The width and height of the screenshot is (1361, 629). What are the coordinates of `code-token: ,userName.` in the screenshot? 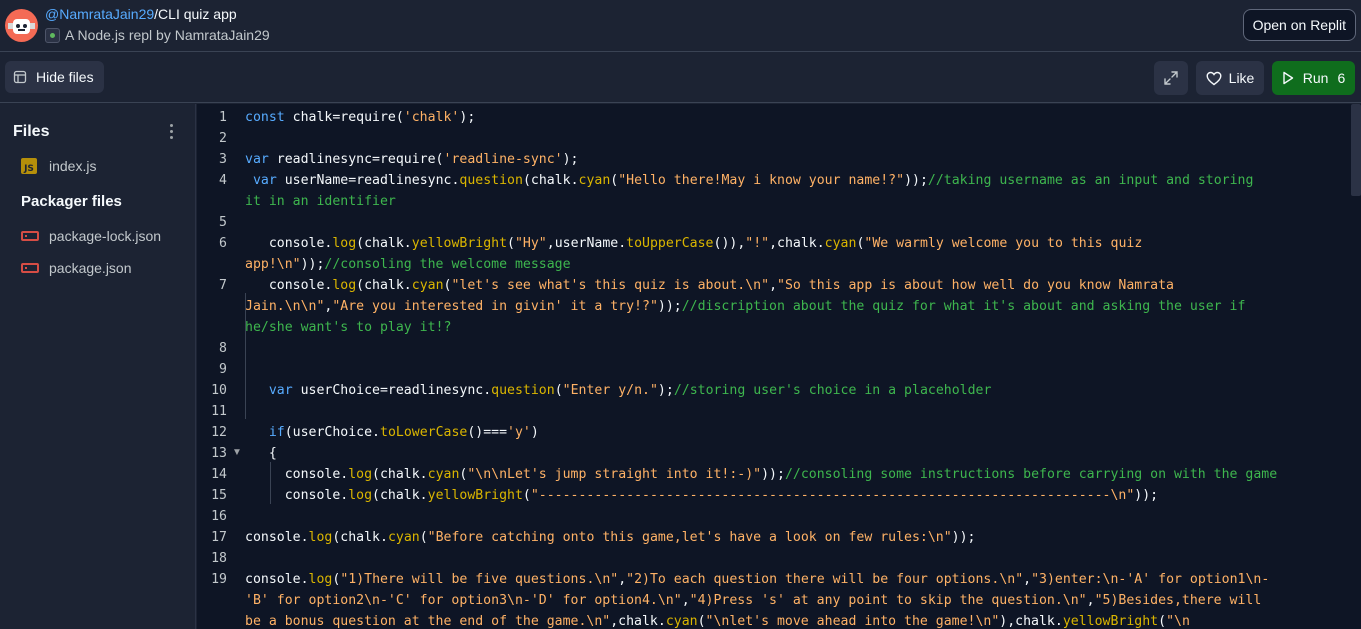 It's located at (586, 243).